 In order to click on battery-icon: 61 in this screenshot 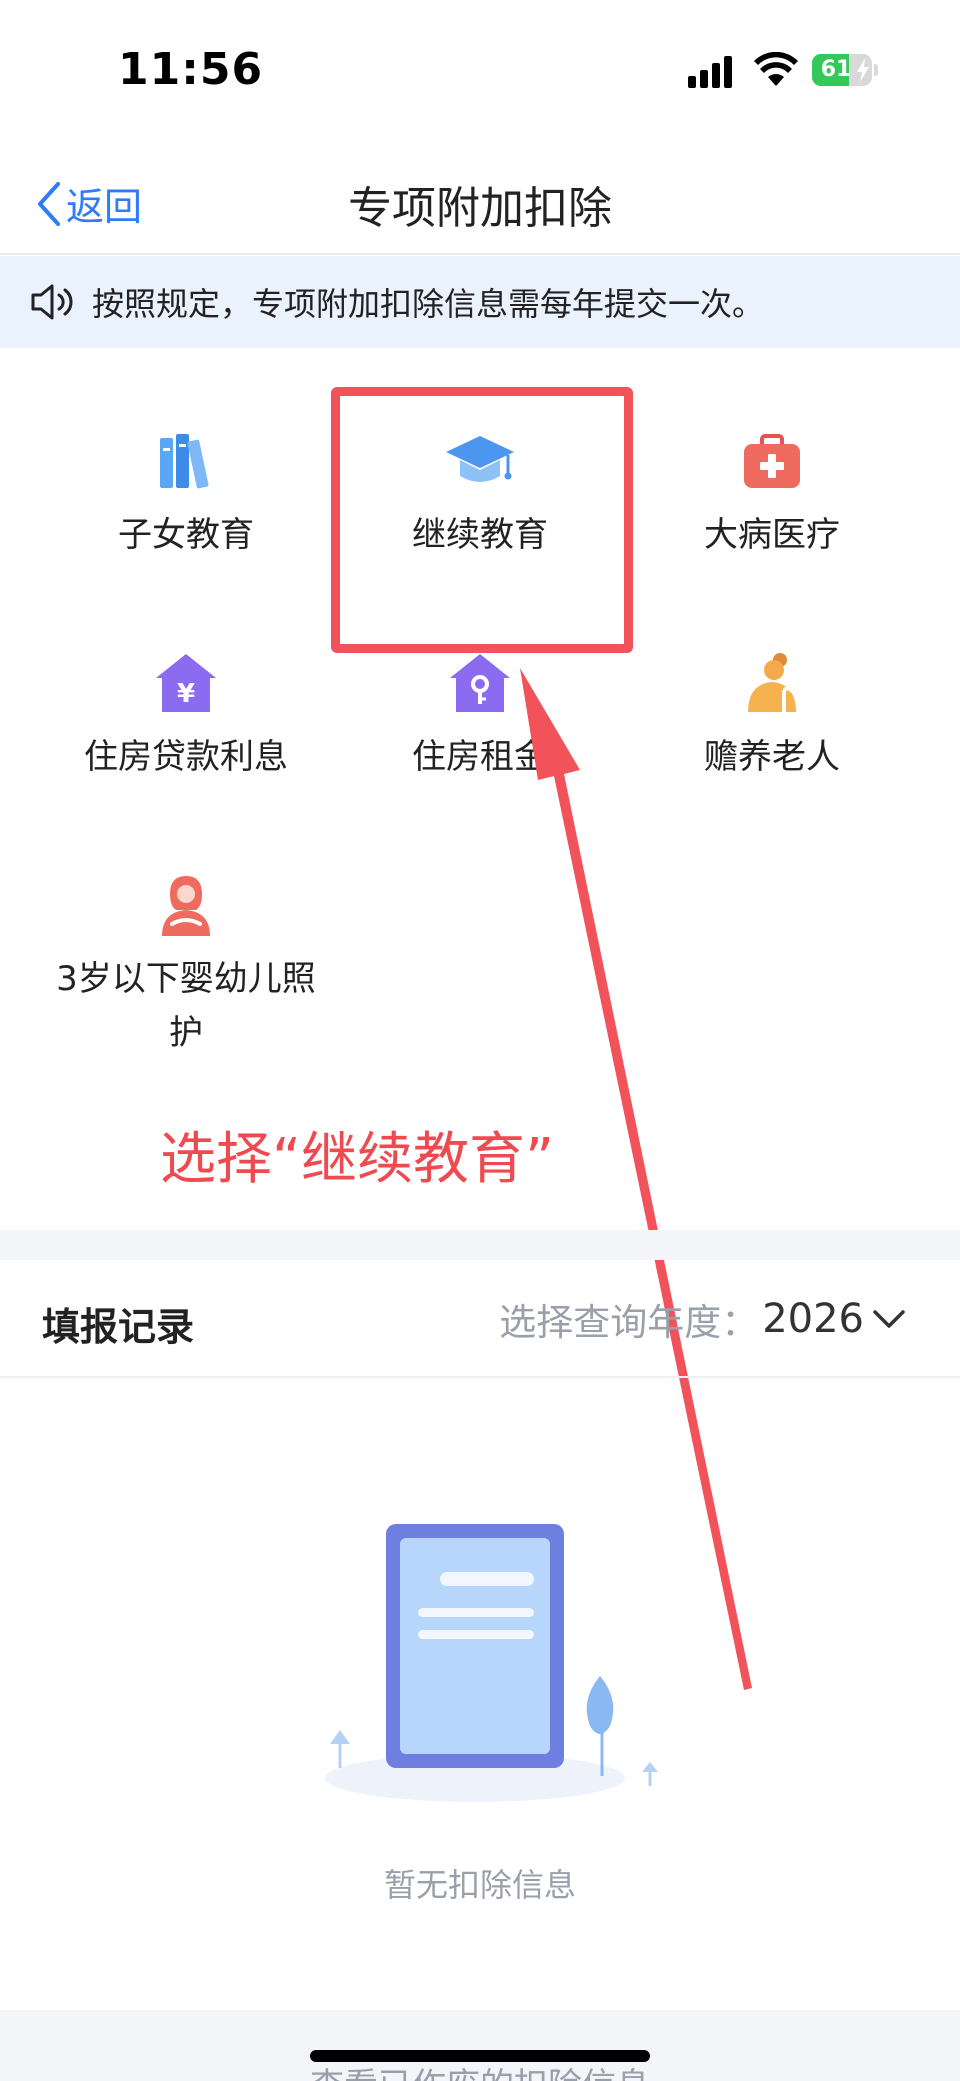, I will do `click(845, 70)`.